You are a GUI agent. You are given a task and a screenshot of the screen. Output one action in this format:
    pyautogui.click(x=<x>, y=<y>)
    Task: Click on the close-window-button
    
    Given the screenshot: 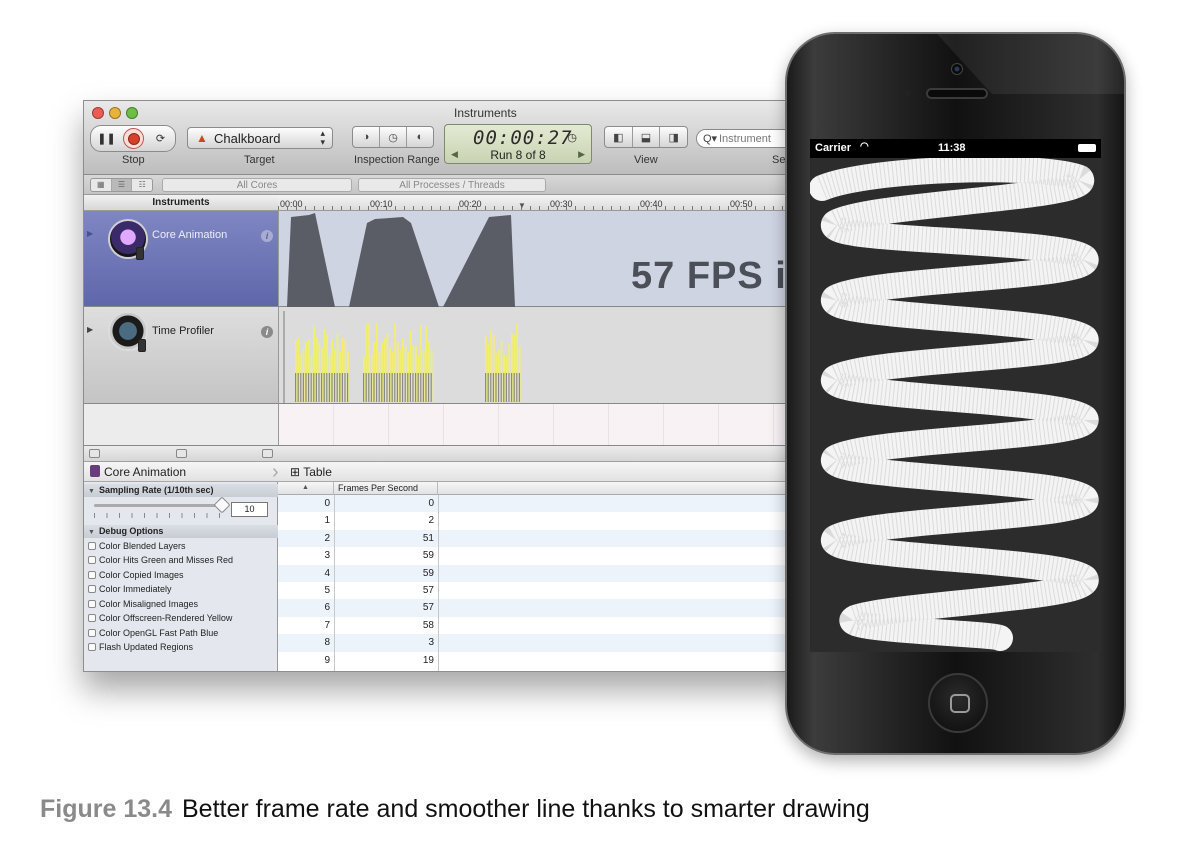 What is the action you would take?
    pyautogui.click(x=98, y=113)
    